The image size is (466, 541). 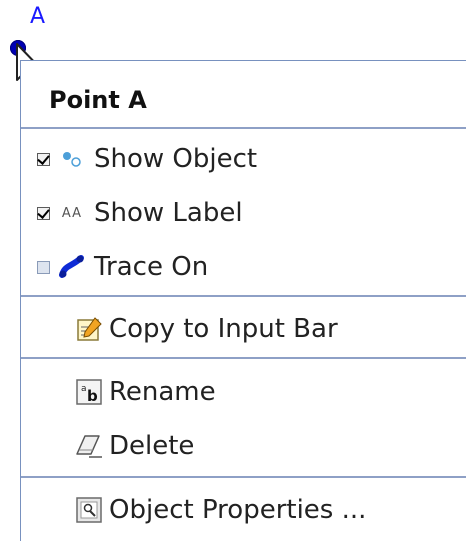 What do you see at coordinates (89, 510) in the screenshot?
I see `object-properties-icon` at bounding box center [89, 510].